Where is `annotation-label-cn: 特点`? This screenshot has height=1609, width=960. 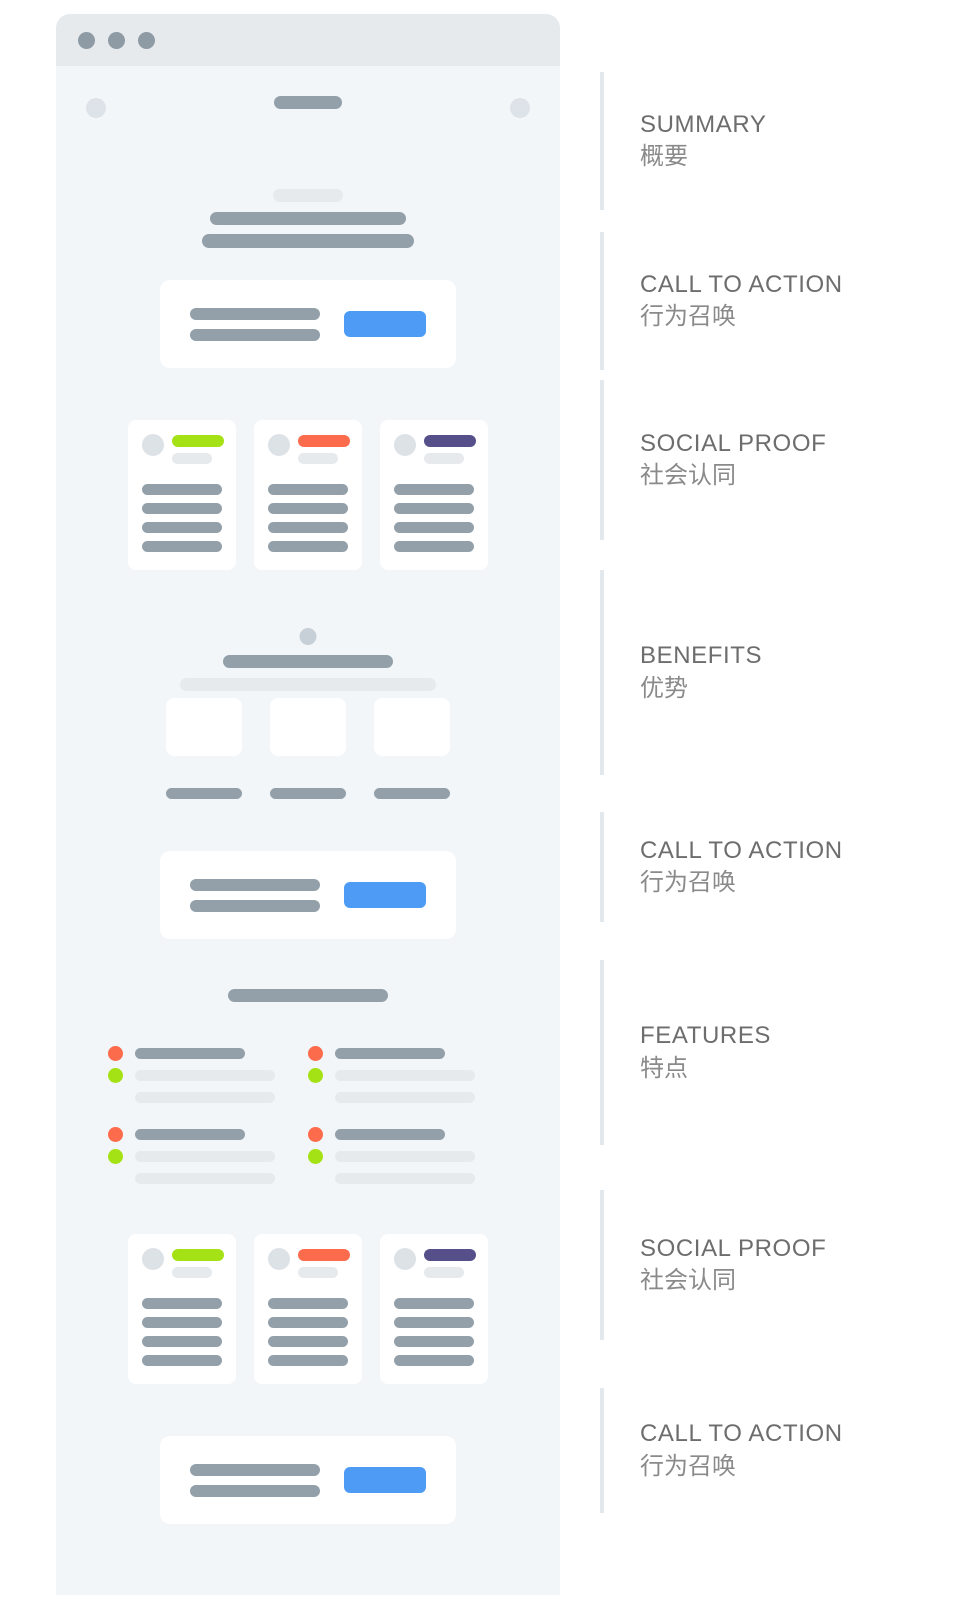 annotation-label-cn: 特点 is located at coordinates (664, 1067).